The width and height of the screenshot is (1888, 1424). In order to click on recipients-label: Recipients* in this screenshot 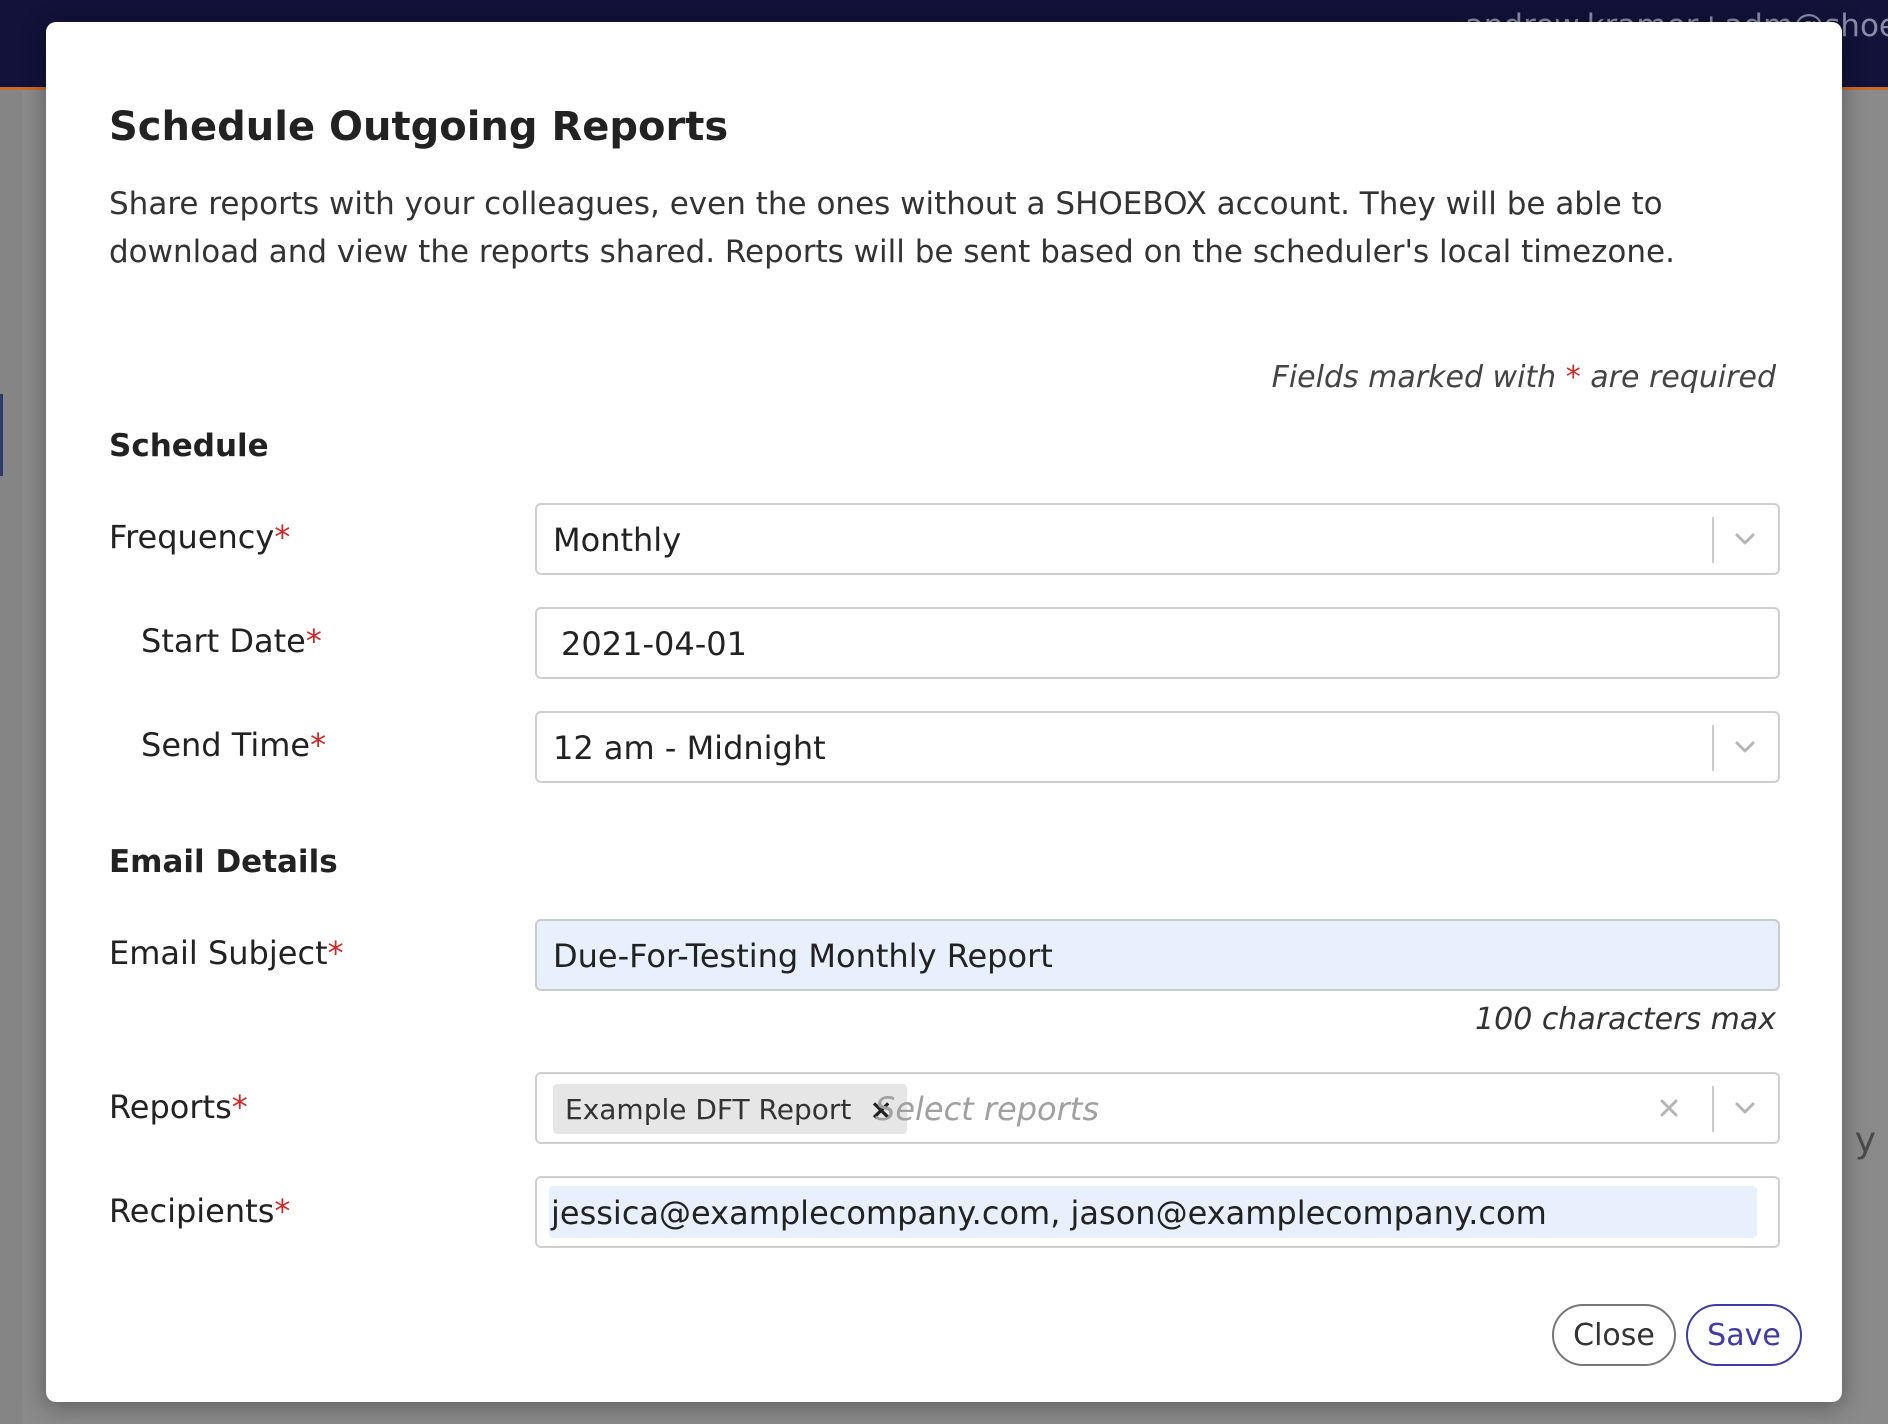, I will do `click(199, 1211)`.